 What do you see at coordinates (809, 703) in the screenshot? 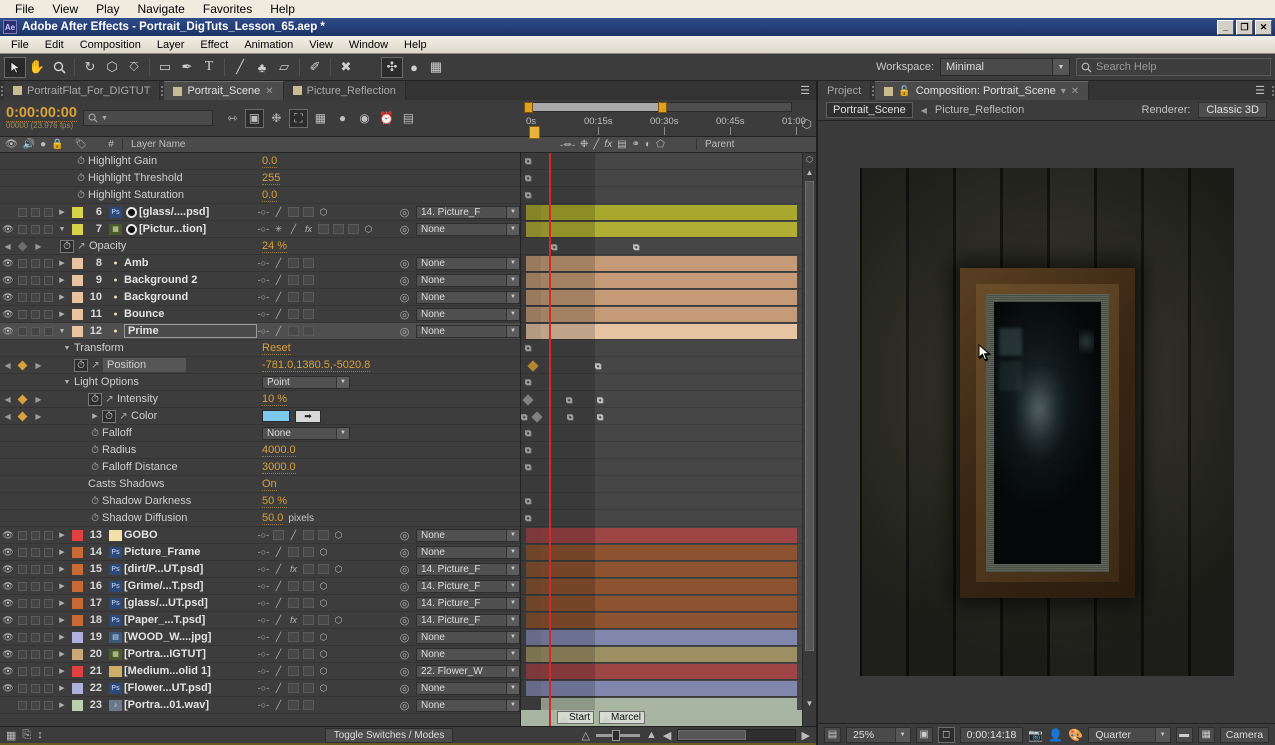
I see `scroll-down-arrow-icon: ▼` at bounding box center [809, 703].